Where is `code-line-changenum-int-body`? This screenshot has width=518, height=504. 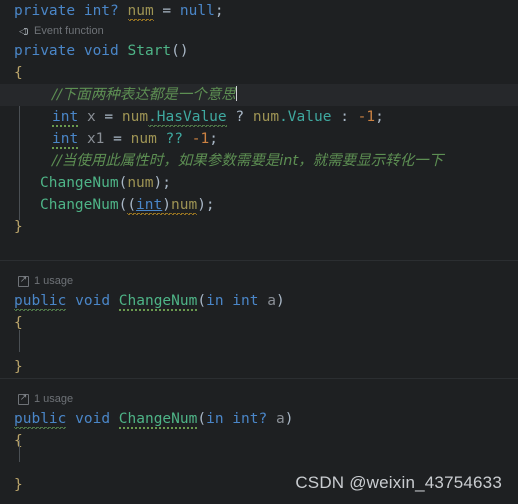 code-line-changenum-int-body is located at coordinates (259, 345).